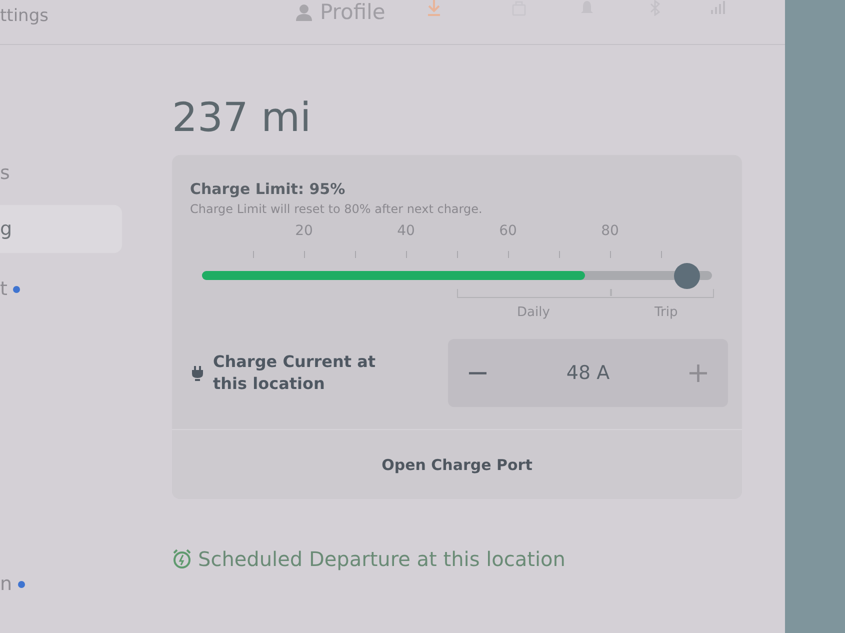 This screenshot has width=845, height=633. Describe the element at coordinates (406, 231) in the screenshot. I see `tick-label: 40` at that location.